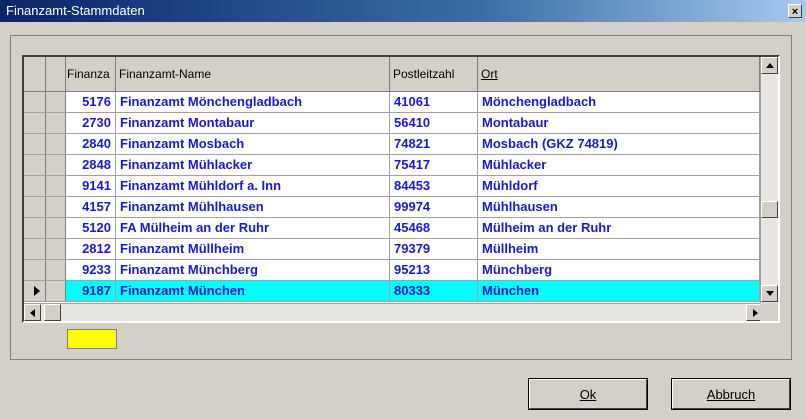  I want to click on cell-finanzamt-nr: 4157, so click(91, 207).